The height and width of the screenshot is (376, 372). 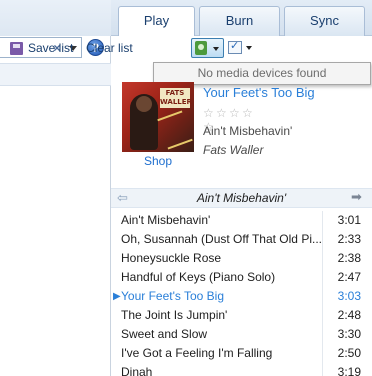 I want to click on playlist-title: Ain't Misbehavin', so click(x=241, y=198).